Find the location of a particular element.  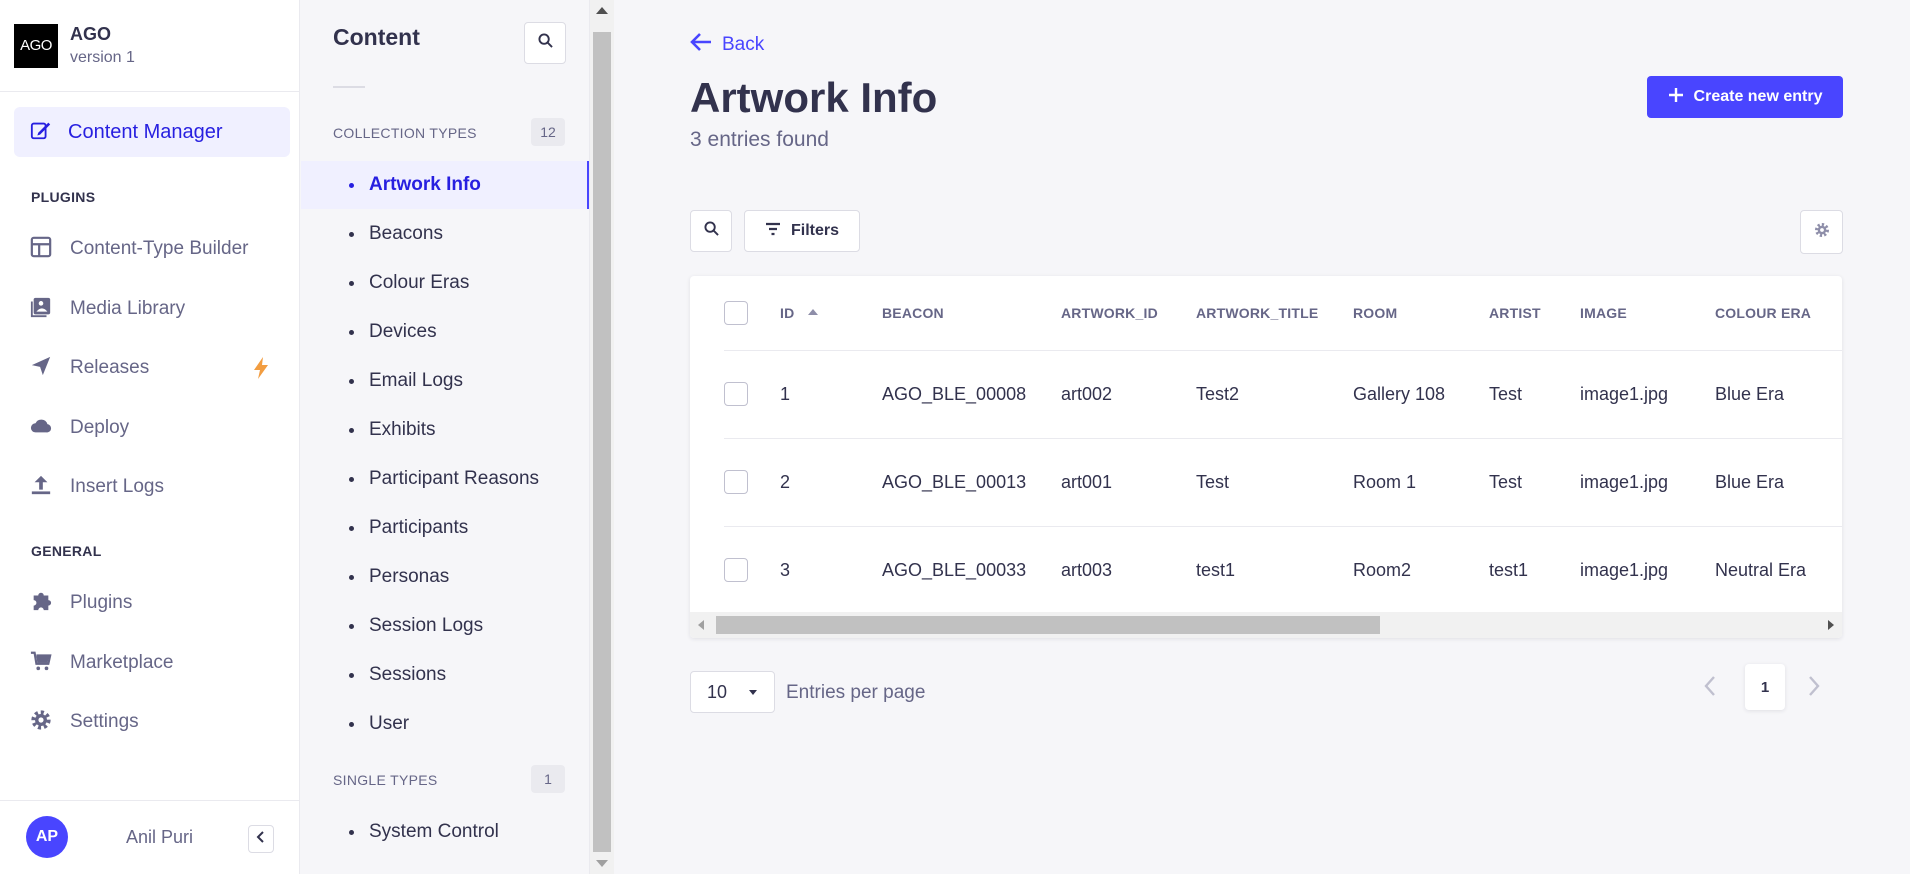

column-header-artist: ARTIST is located at coordinates (1534, 313).